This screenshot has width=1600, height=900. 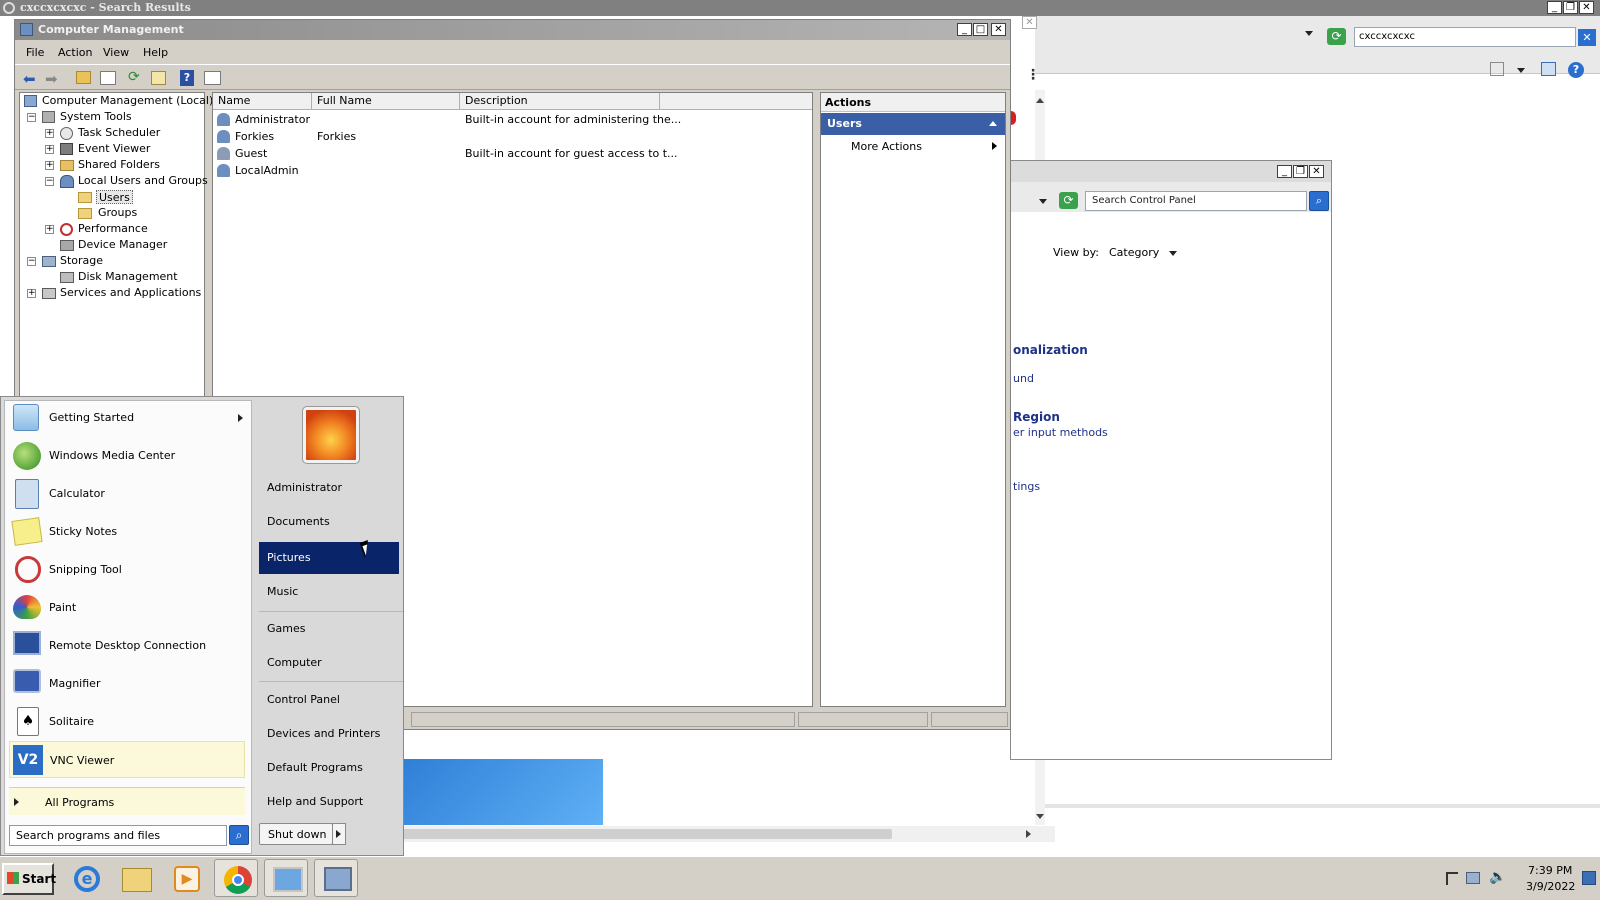 What do you see at coordinates (239, 835) in the screenshot?
I see `start-search-icon: ⌕` at bounding box center [239, 835].